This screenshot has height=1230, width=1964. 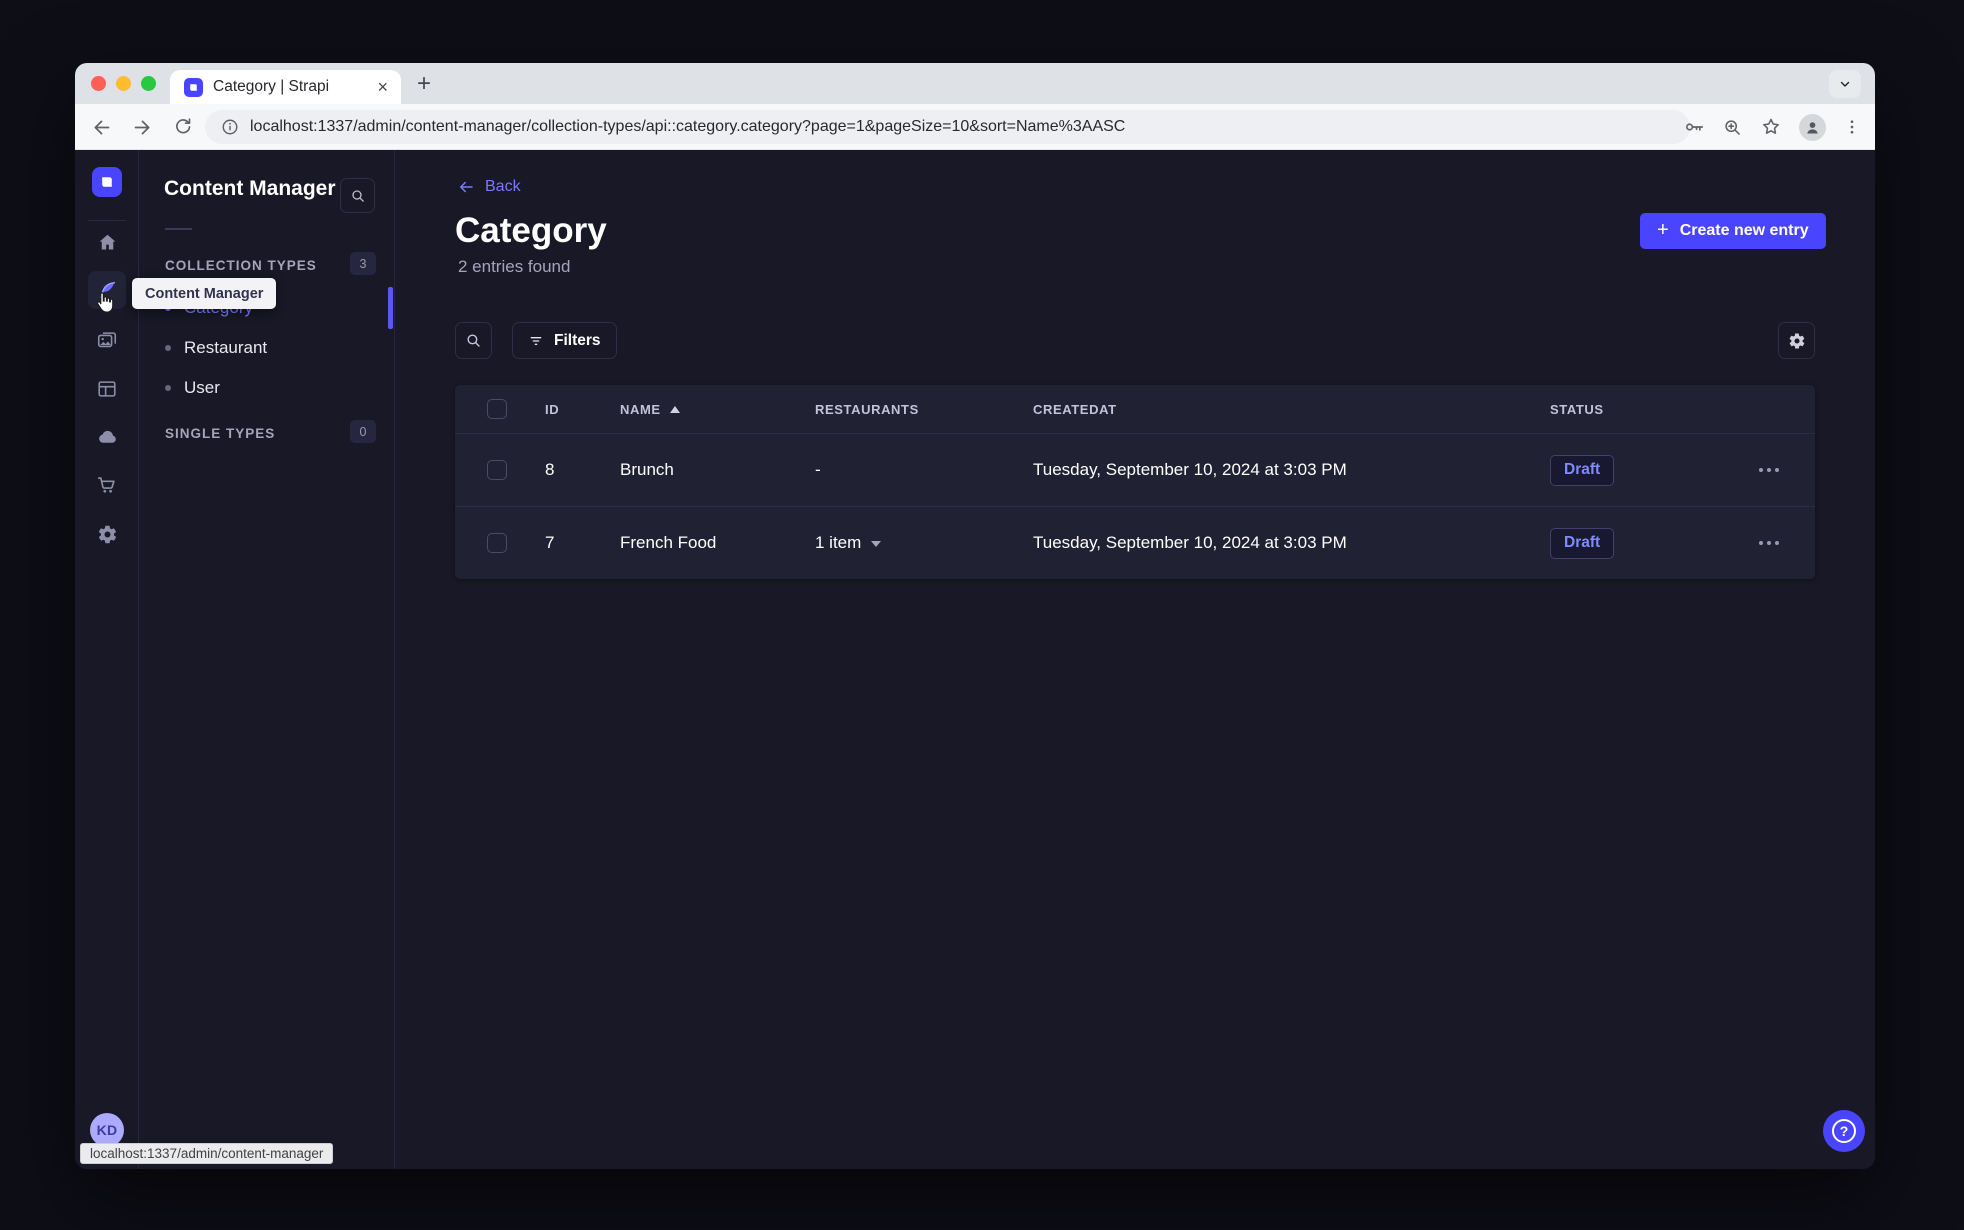 I want to click on header-id: ID, so click(x=582, y=409).